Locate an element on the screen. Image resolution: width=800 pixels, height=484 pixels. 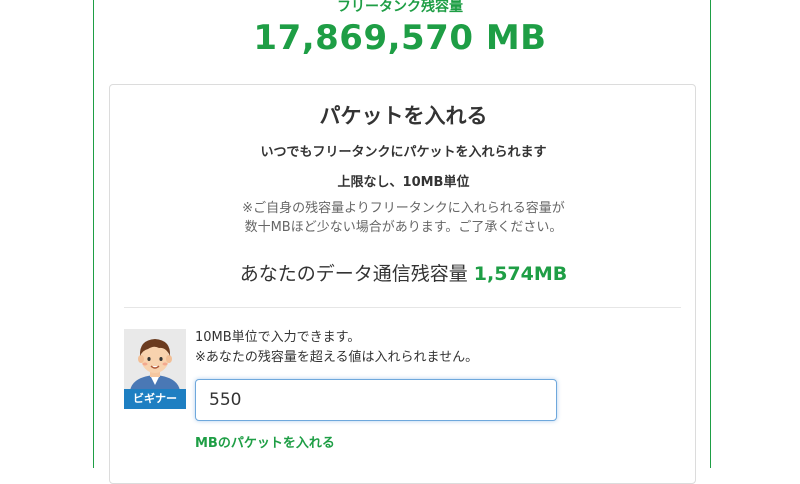
hint-line-2: ※あなたの残容量を超える値は入れられません。 is located at coordinates (337, 357).